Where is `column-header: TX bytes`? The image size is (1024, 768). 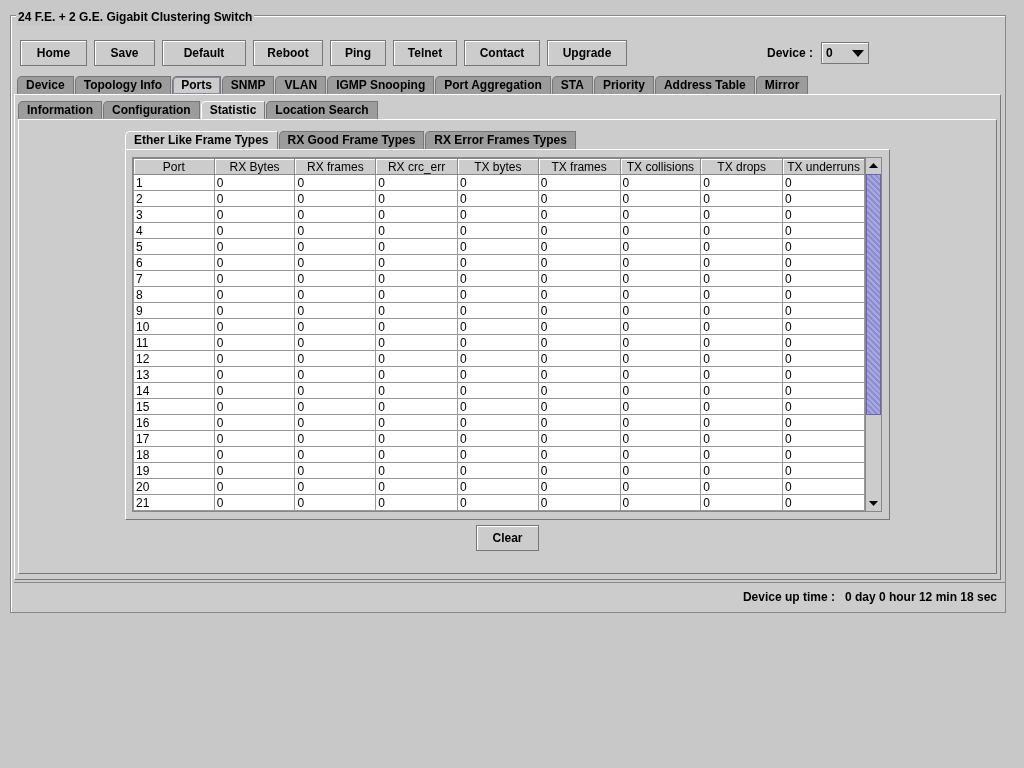
column-header: TX bytes is located at coordinates (498, 166).